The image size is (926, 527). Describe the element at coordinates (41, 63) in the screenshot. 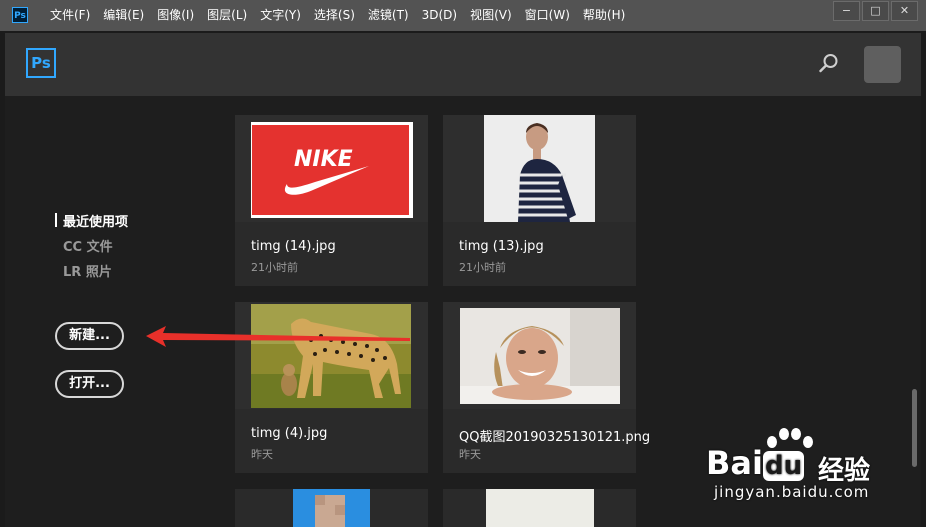

I see `ps-logo: Ps` at that location.